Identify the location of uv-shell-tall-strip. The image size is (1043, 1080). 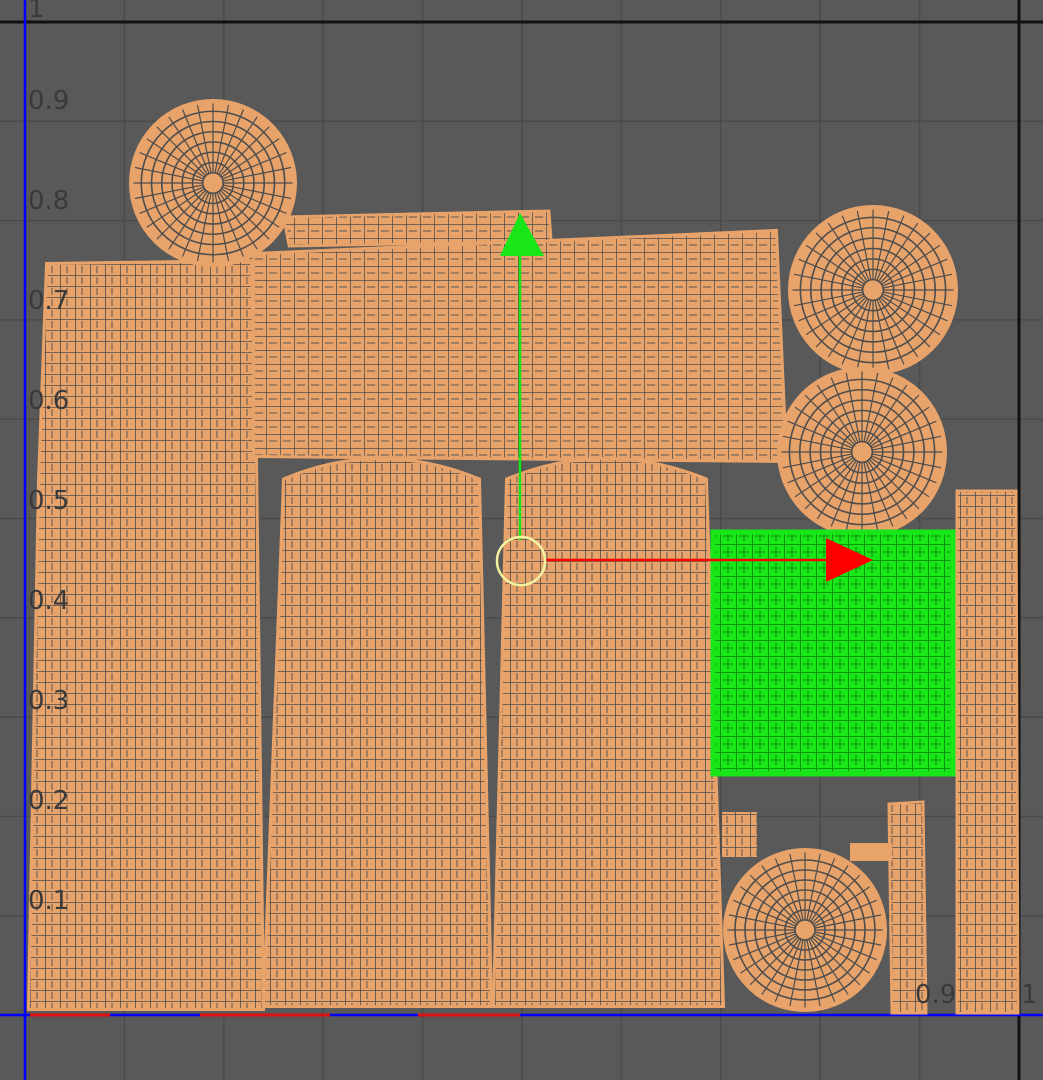
(987, 752).